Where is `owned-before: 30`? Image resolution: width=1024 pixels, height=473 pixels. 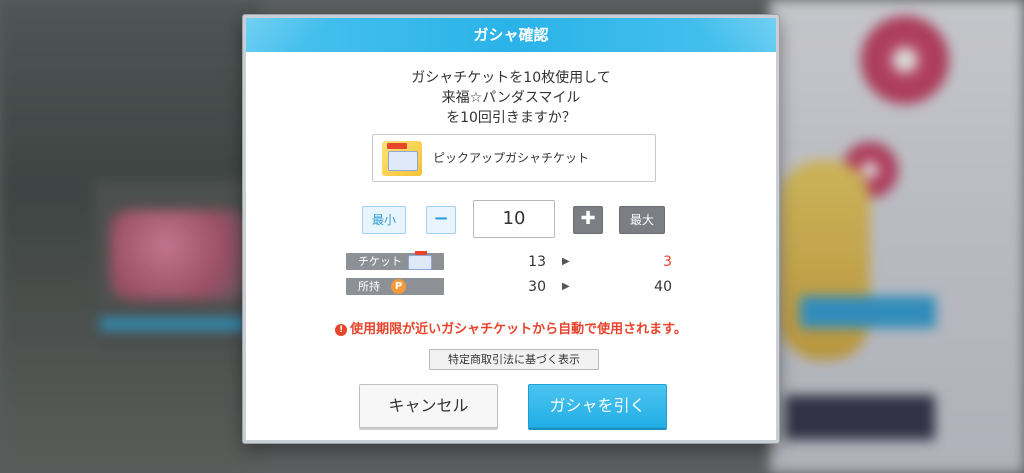 owned-before: 30 is located at coordinates (537, 287).